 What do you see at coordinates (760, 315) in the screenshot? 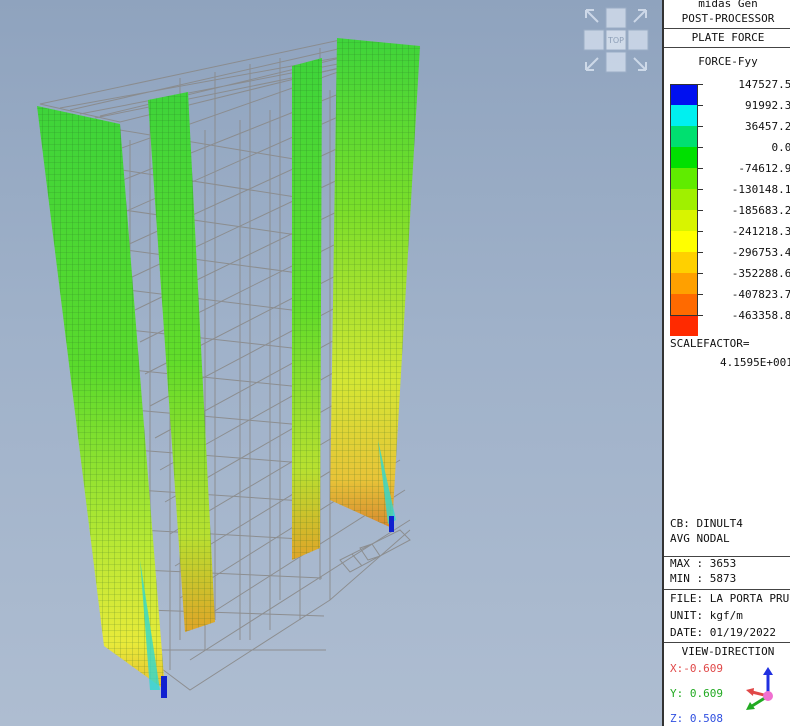
I see `legend-value: -463358.84` at bounding box center [760, 315].